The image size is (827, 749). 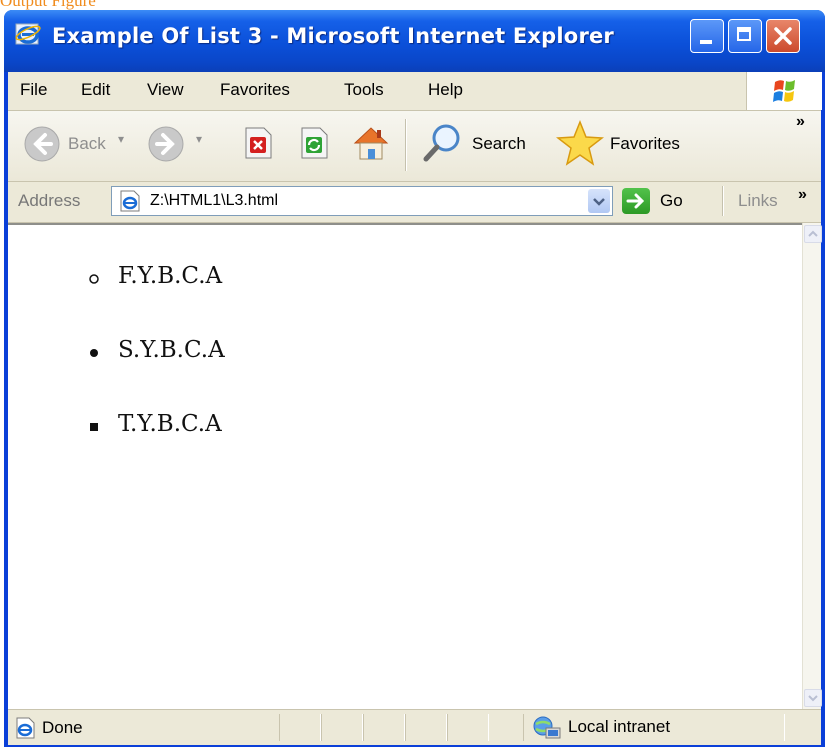 I want to click on scroll-down-icon, so click(x=813, y=698).